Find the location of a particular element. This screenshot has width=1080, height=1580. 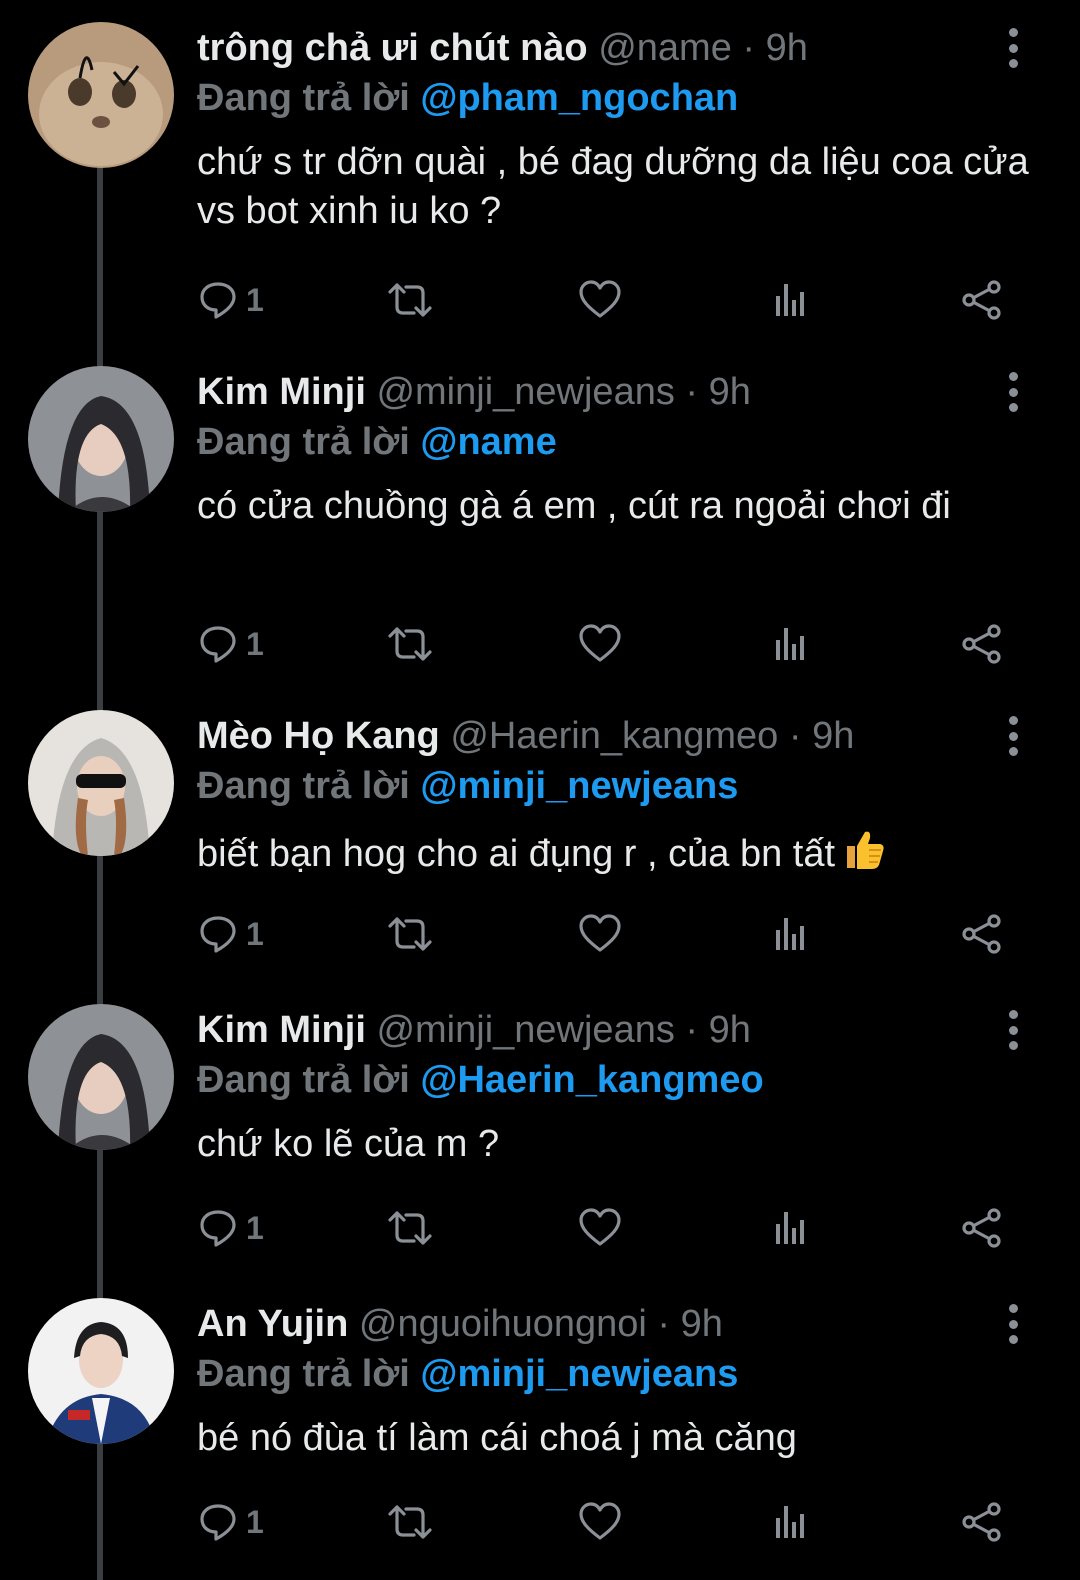

tweet-text: chứ ko lẽ của m ? is located at coordinates (348, 1144).